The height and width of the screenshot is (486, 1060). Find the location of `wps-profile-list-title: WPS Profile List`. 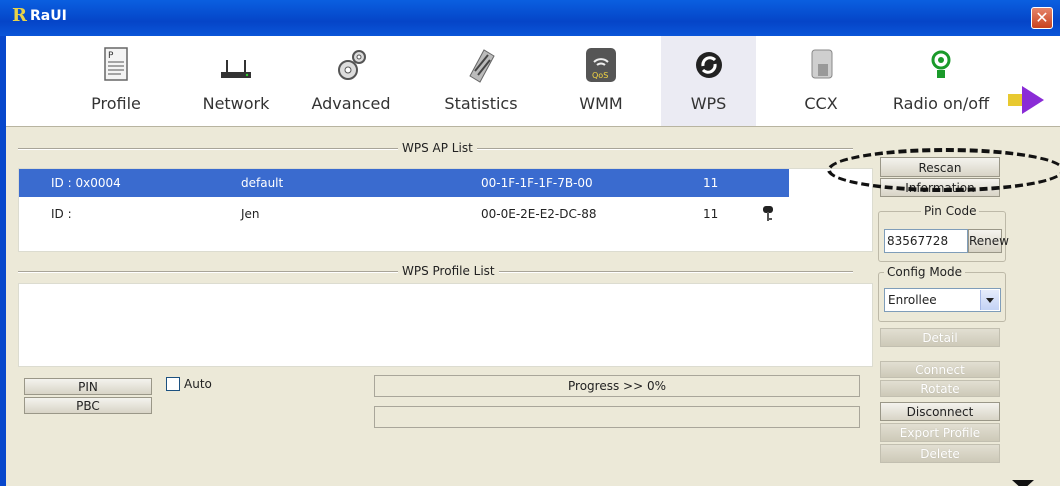

wps-profile-list-title: WPS Profile List is located at coordinates (448, 271).